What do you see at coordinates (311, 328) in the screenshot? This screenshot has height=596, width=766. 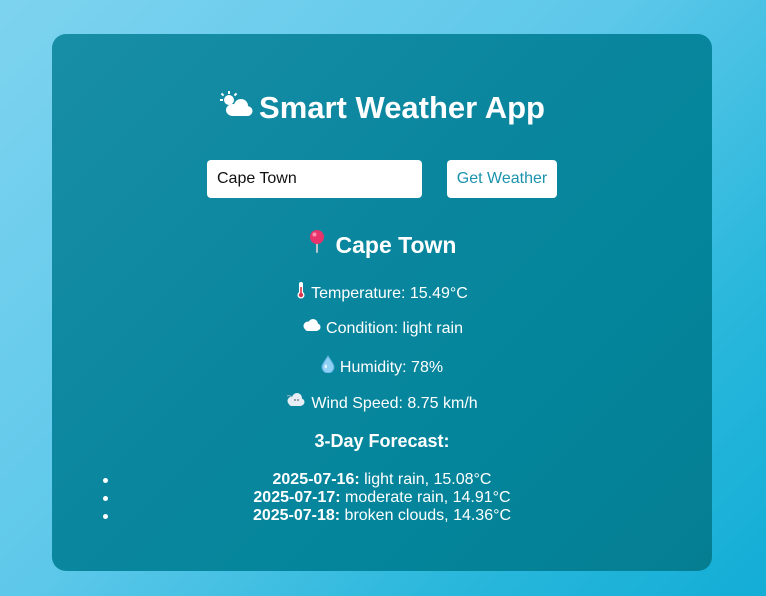 I see `cloud-icon` at bounding box center [311, 328].